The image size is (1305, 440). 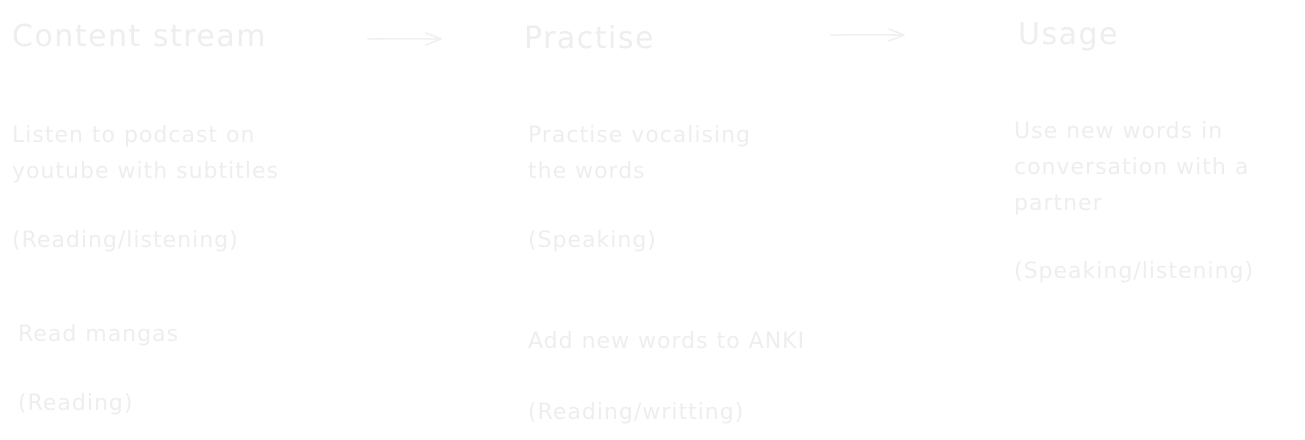 I want to click on activity-description-line: Add new words to ANKI, so click(x=667, y=341).